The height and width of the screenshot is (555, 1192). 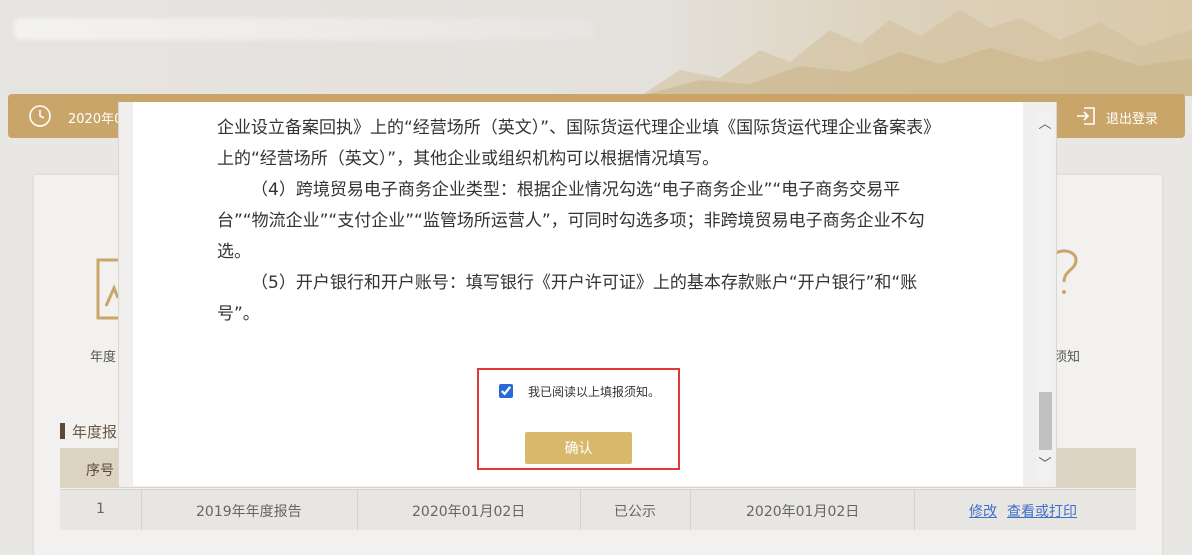 I want to click on card-notice-label: 须知, so click(x=1067, y=355).